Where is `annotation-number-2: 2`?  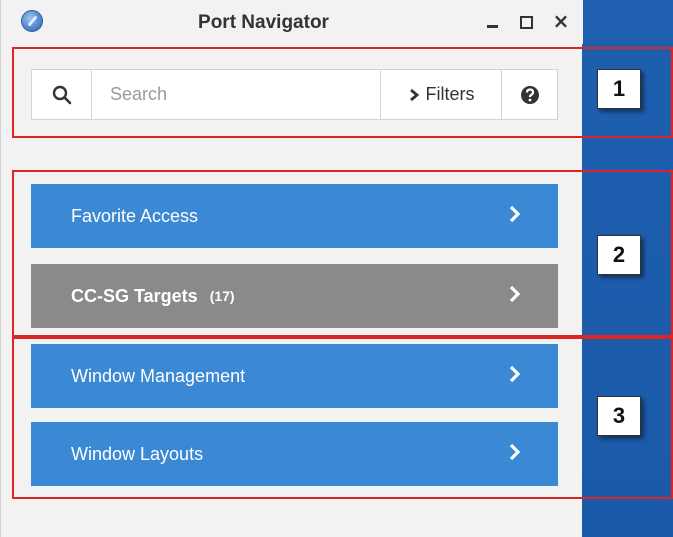 annotation-number-2: 2 is located at coordinates (619, 255).